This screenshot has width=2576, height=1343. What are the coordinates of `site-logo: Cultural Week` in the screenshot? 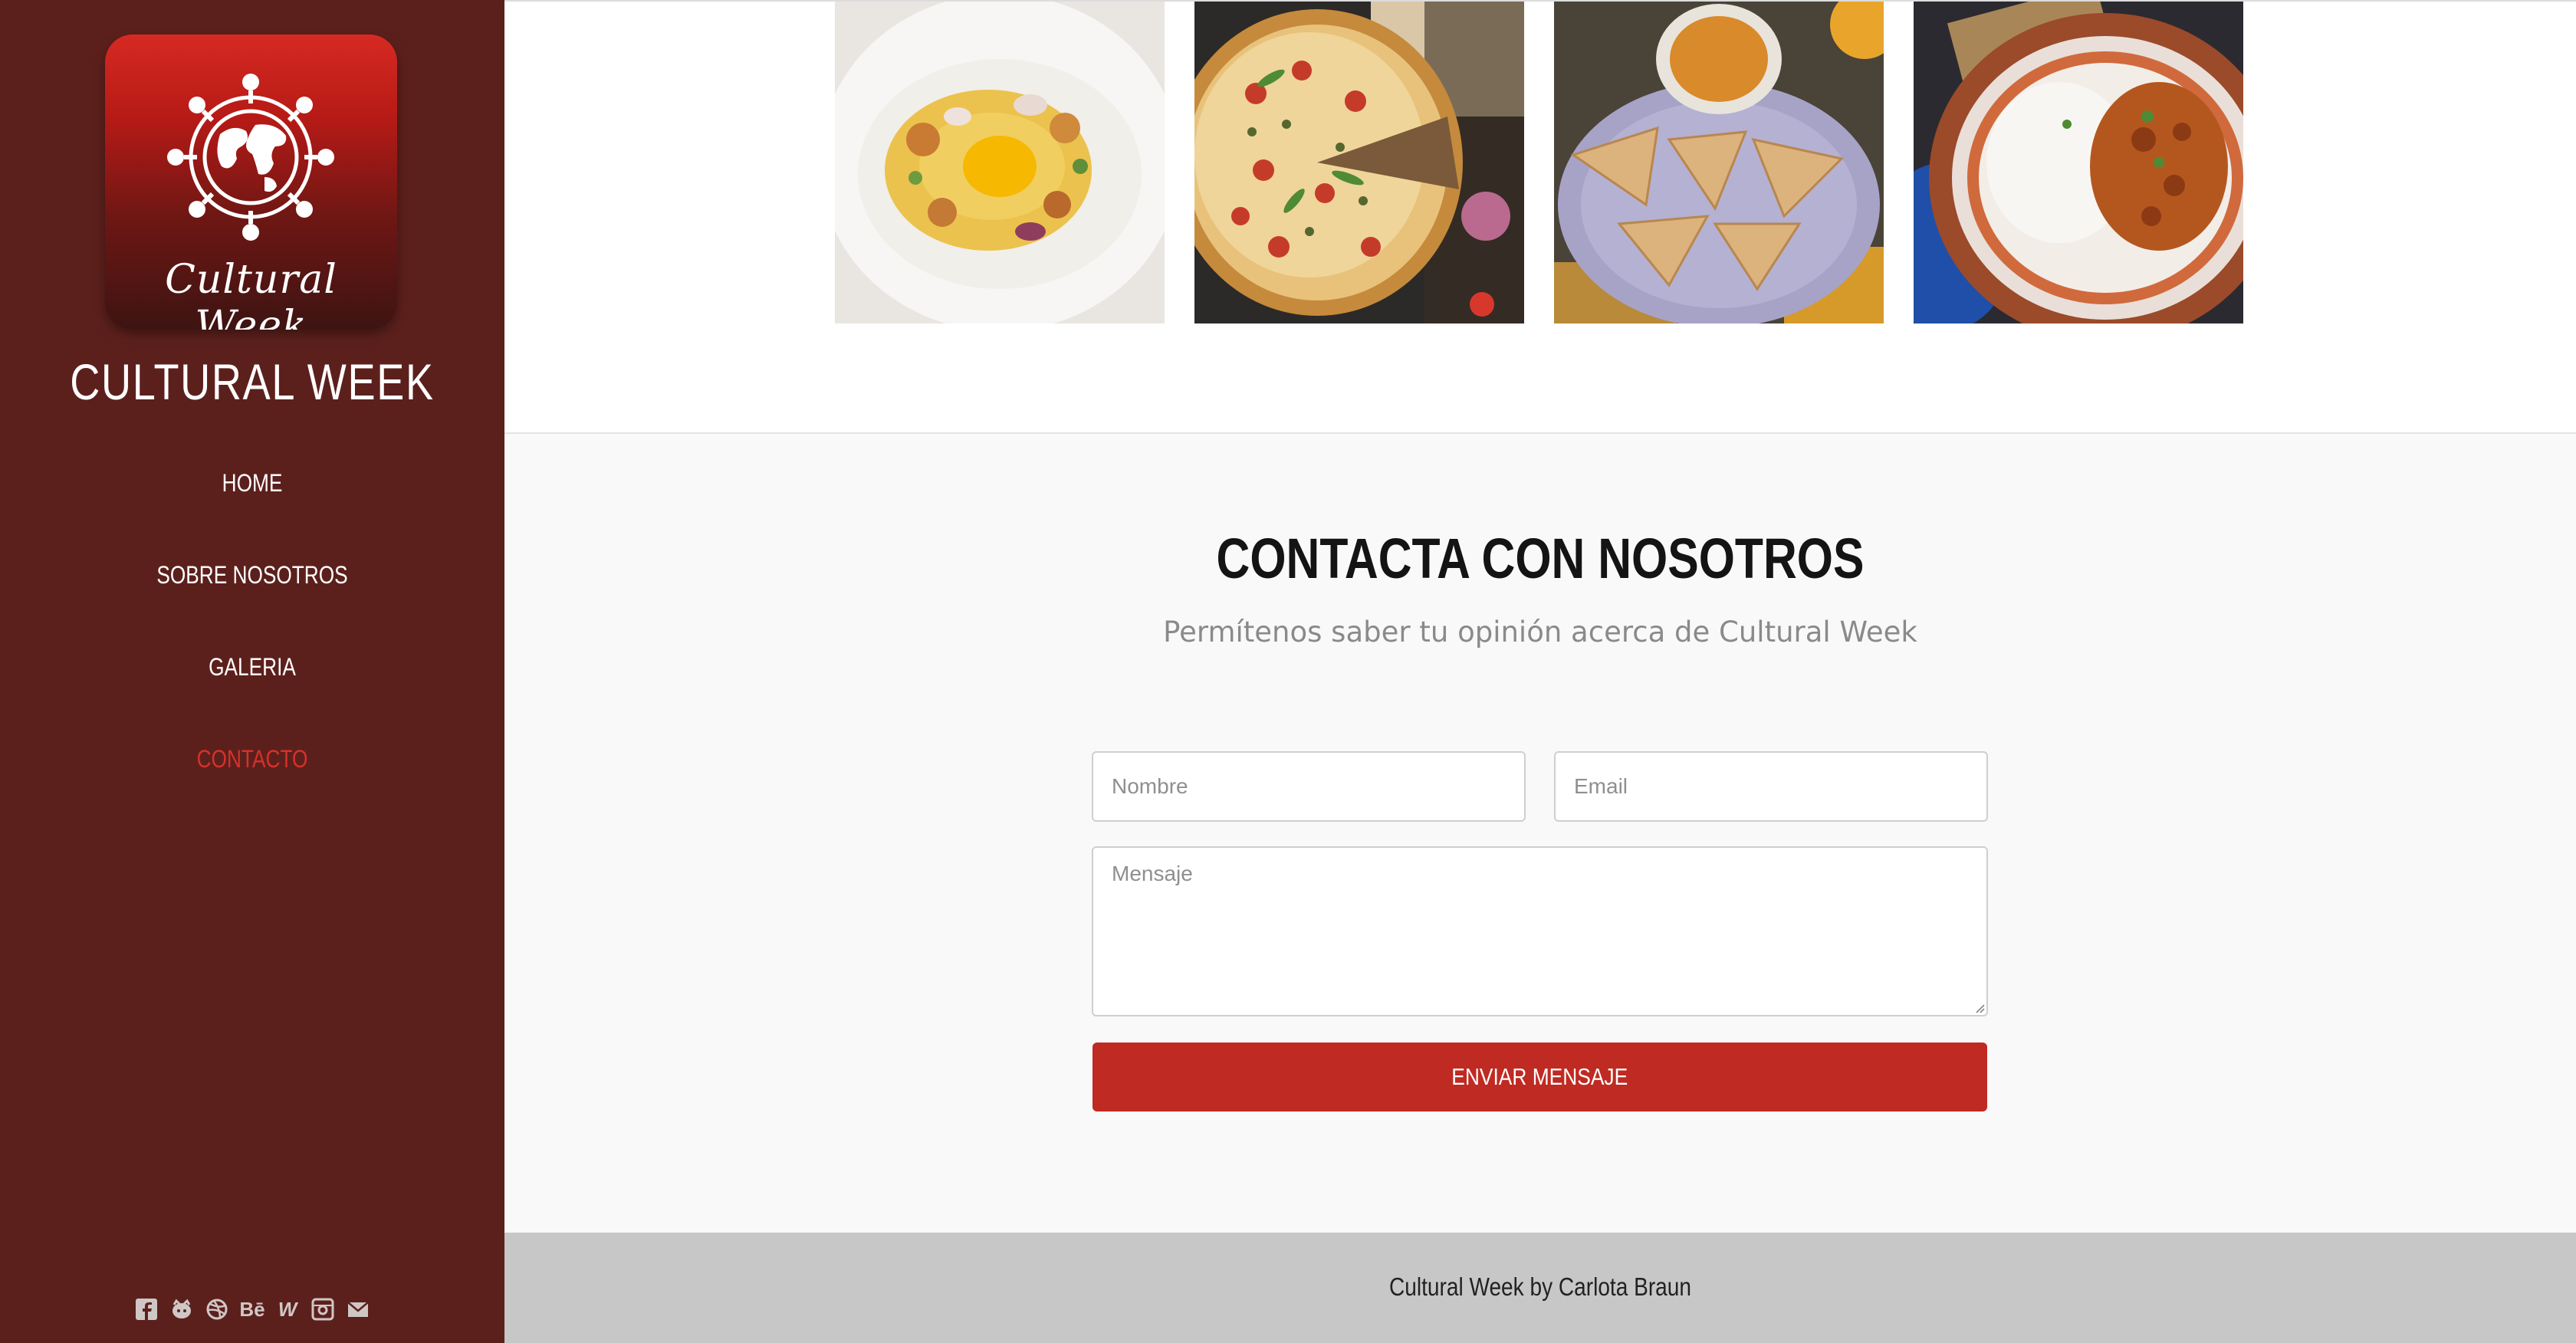 It's located at (251, 182).